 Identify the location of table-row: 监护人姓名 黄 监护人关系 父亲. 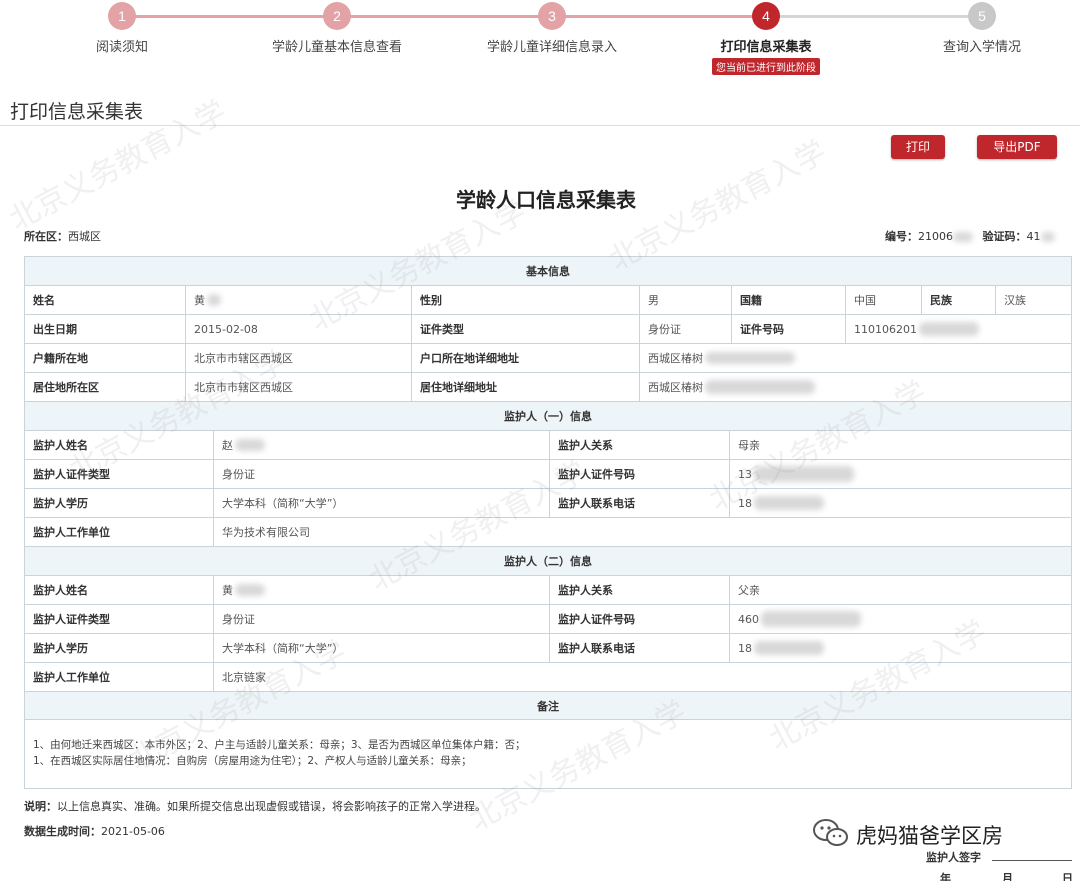
(548, 590).